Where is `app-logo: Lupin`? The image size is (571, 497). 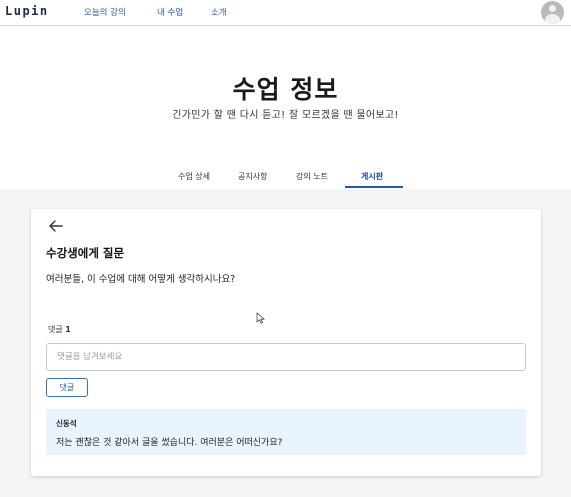
app-logo: Lupin is located at coordinates (27, 11).